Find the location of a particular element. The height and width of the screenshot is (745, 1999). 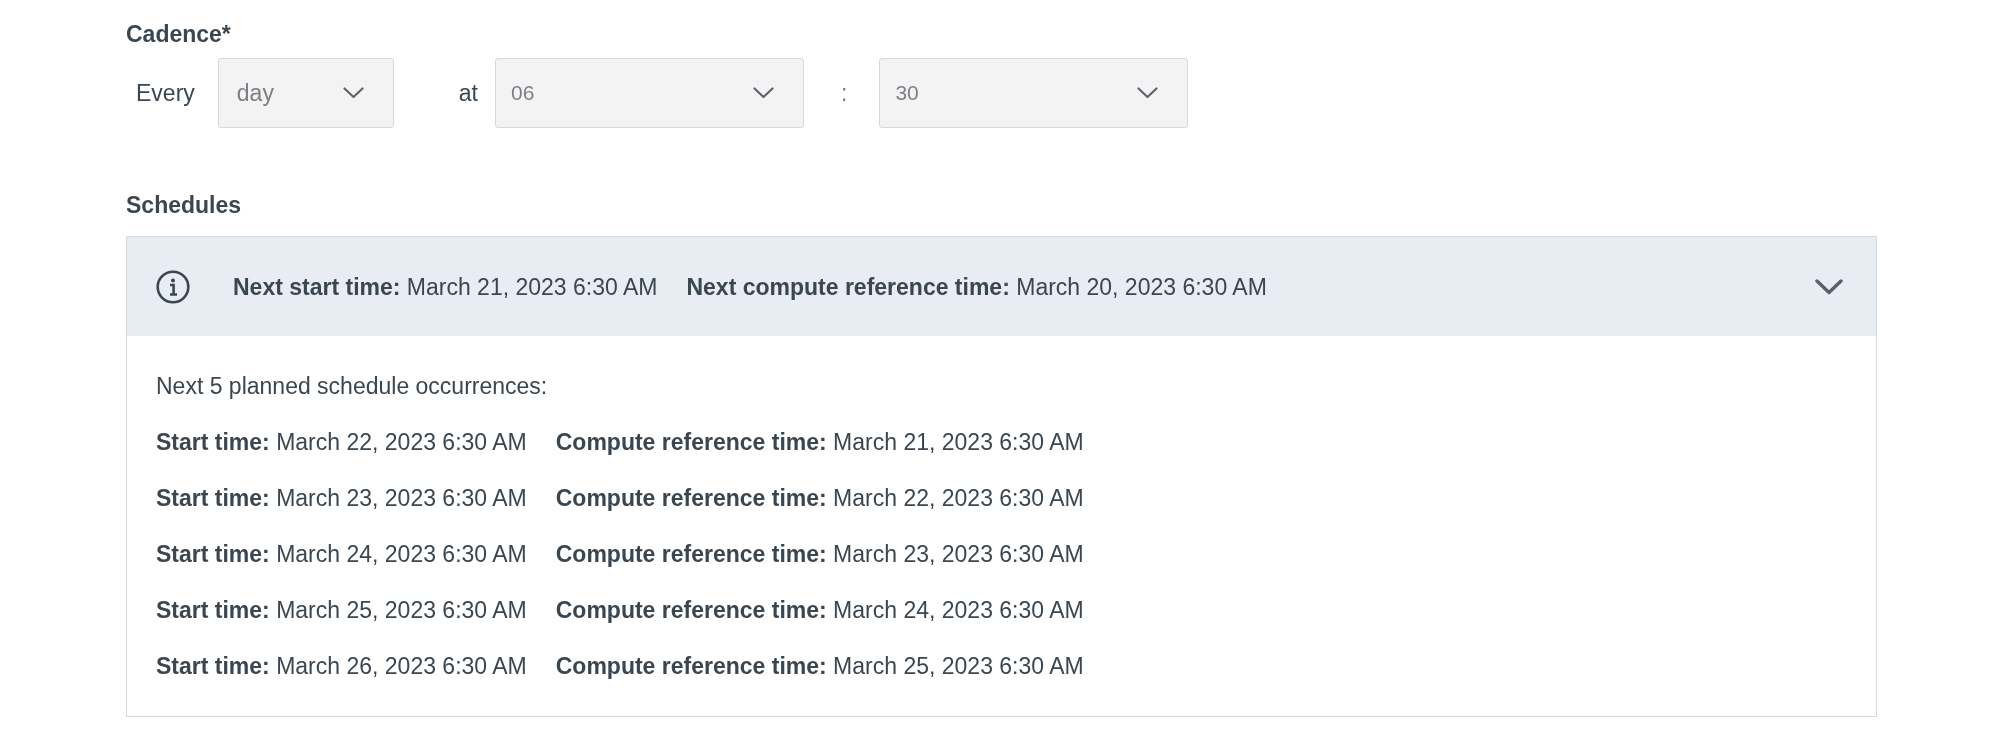

minute-select: 30 is located at coordinates (1034, 93).